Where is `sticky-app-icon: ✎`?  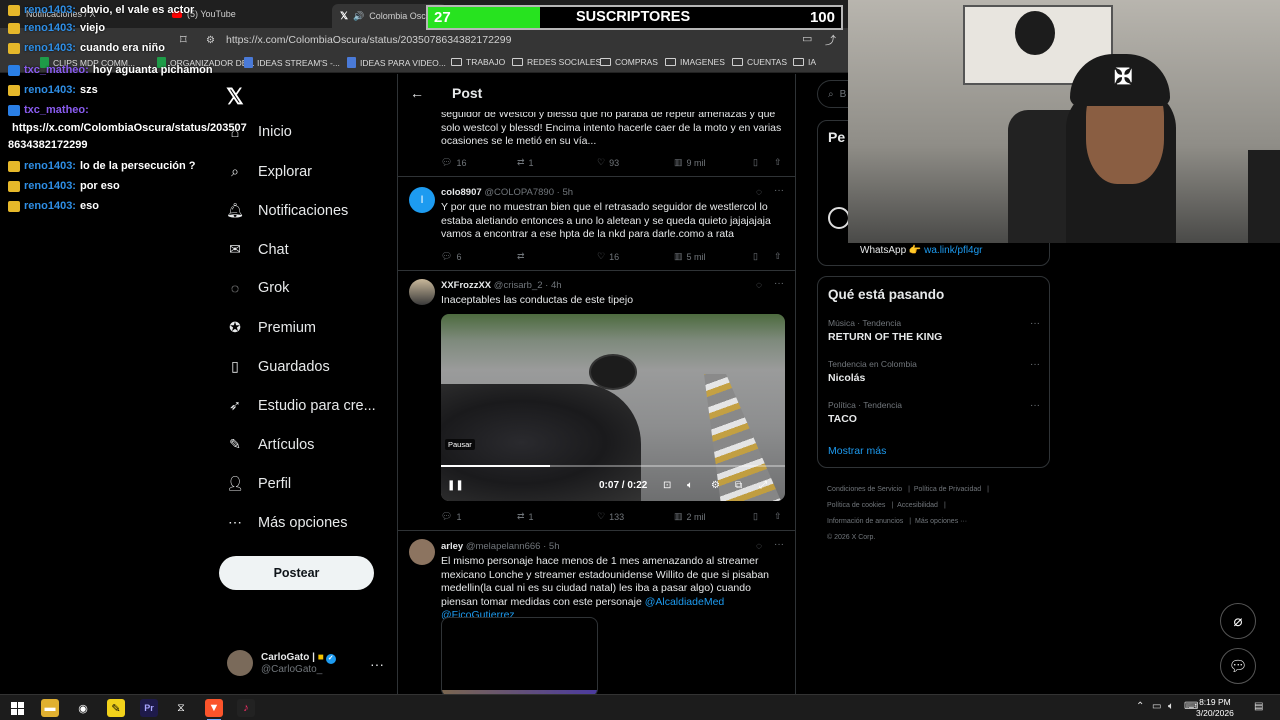 sticky-app-icon: ✎ is located at coordinates (116, 708).